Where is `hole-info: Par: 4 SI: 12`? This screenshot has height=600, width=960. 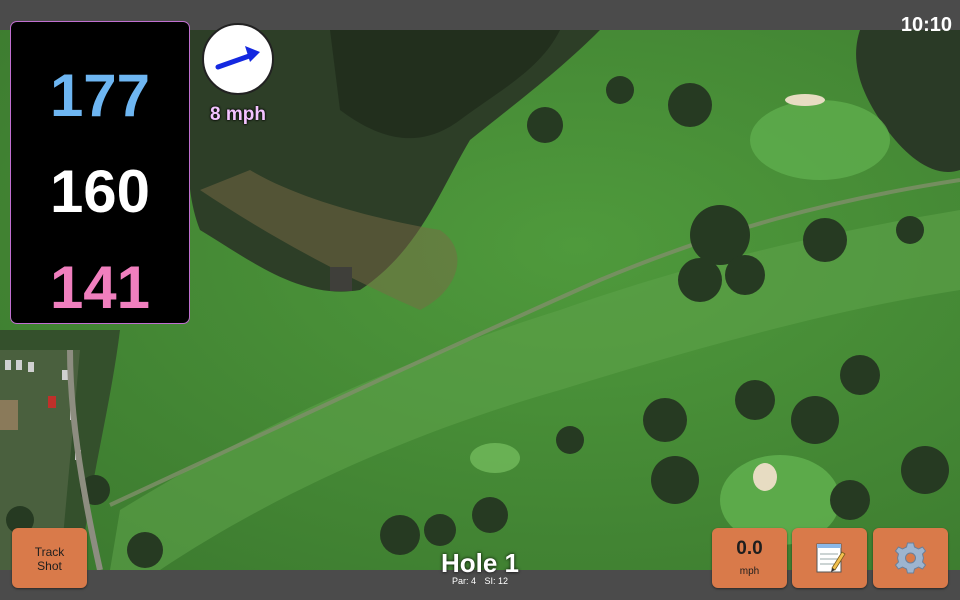 hole-info: Par: 4 SI: 12 is located at coordinates (480, 581).